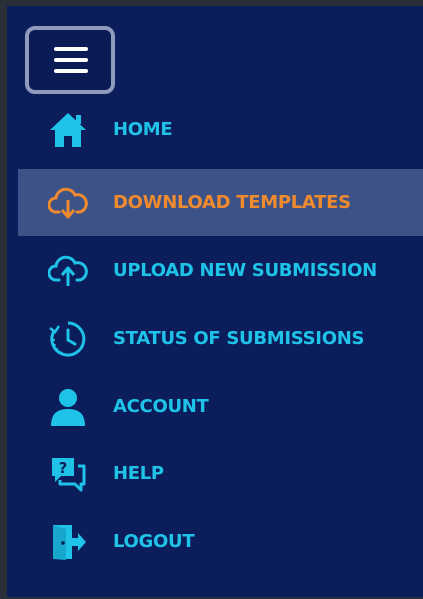  What do you see at coordinates (239, 338) in the screenshot?
I see `nav-item-label: STATUS OF SUBMISSIONS` at bounding box center [239, 338].